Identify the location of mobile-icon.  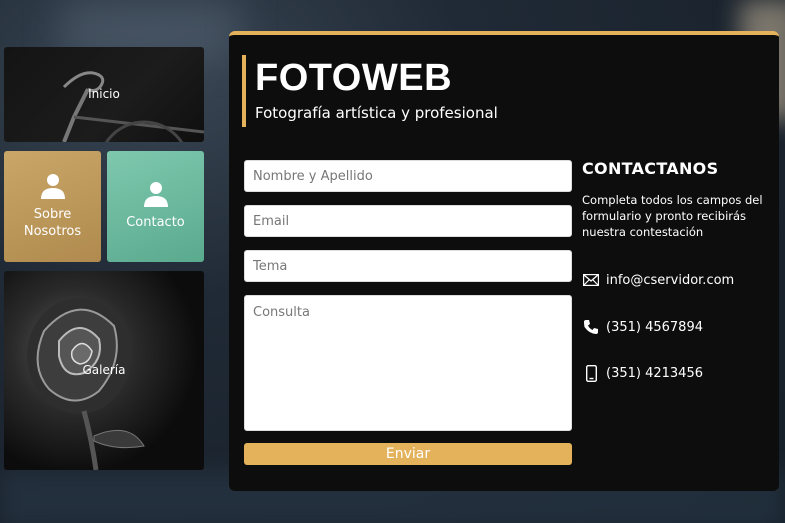
(591, 373).